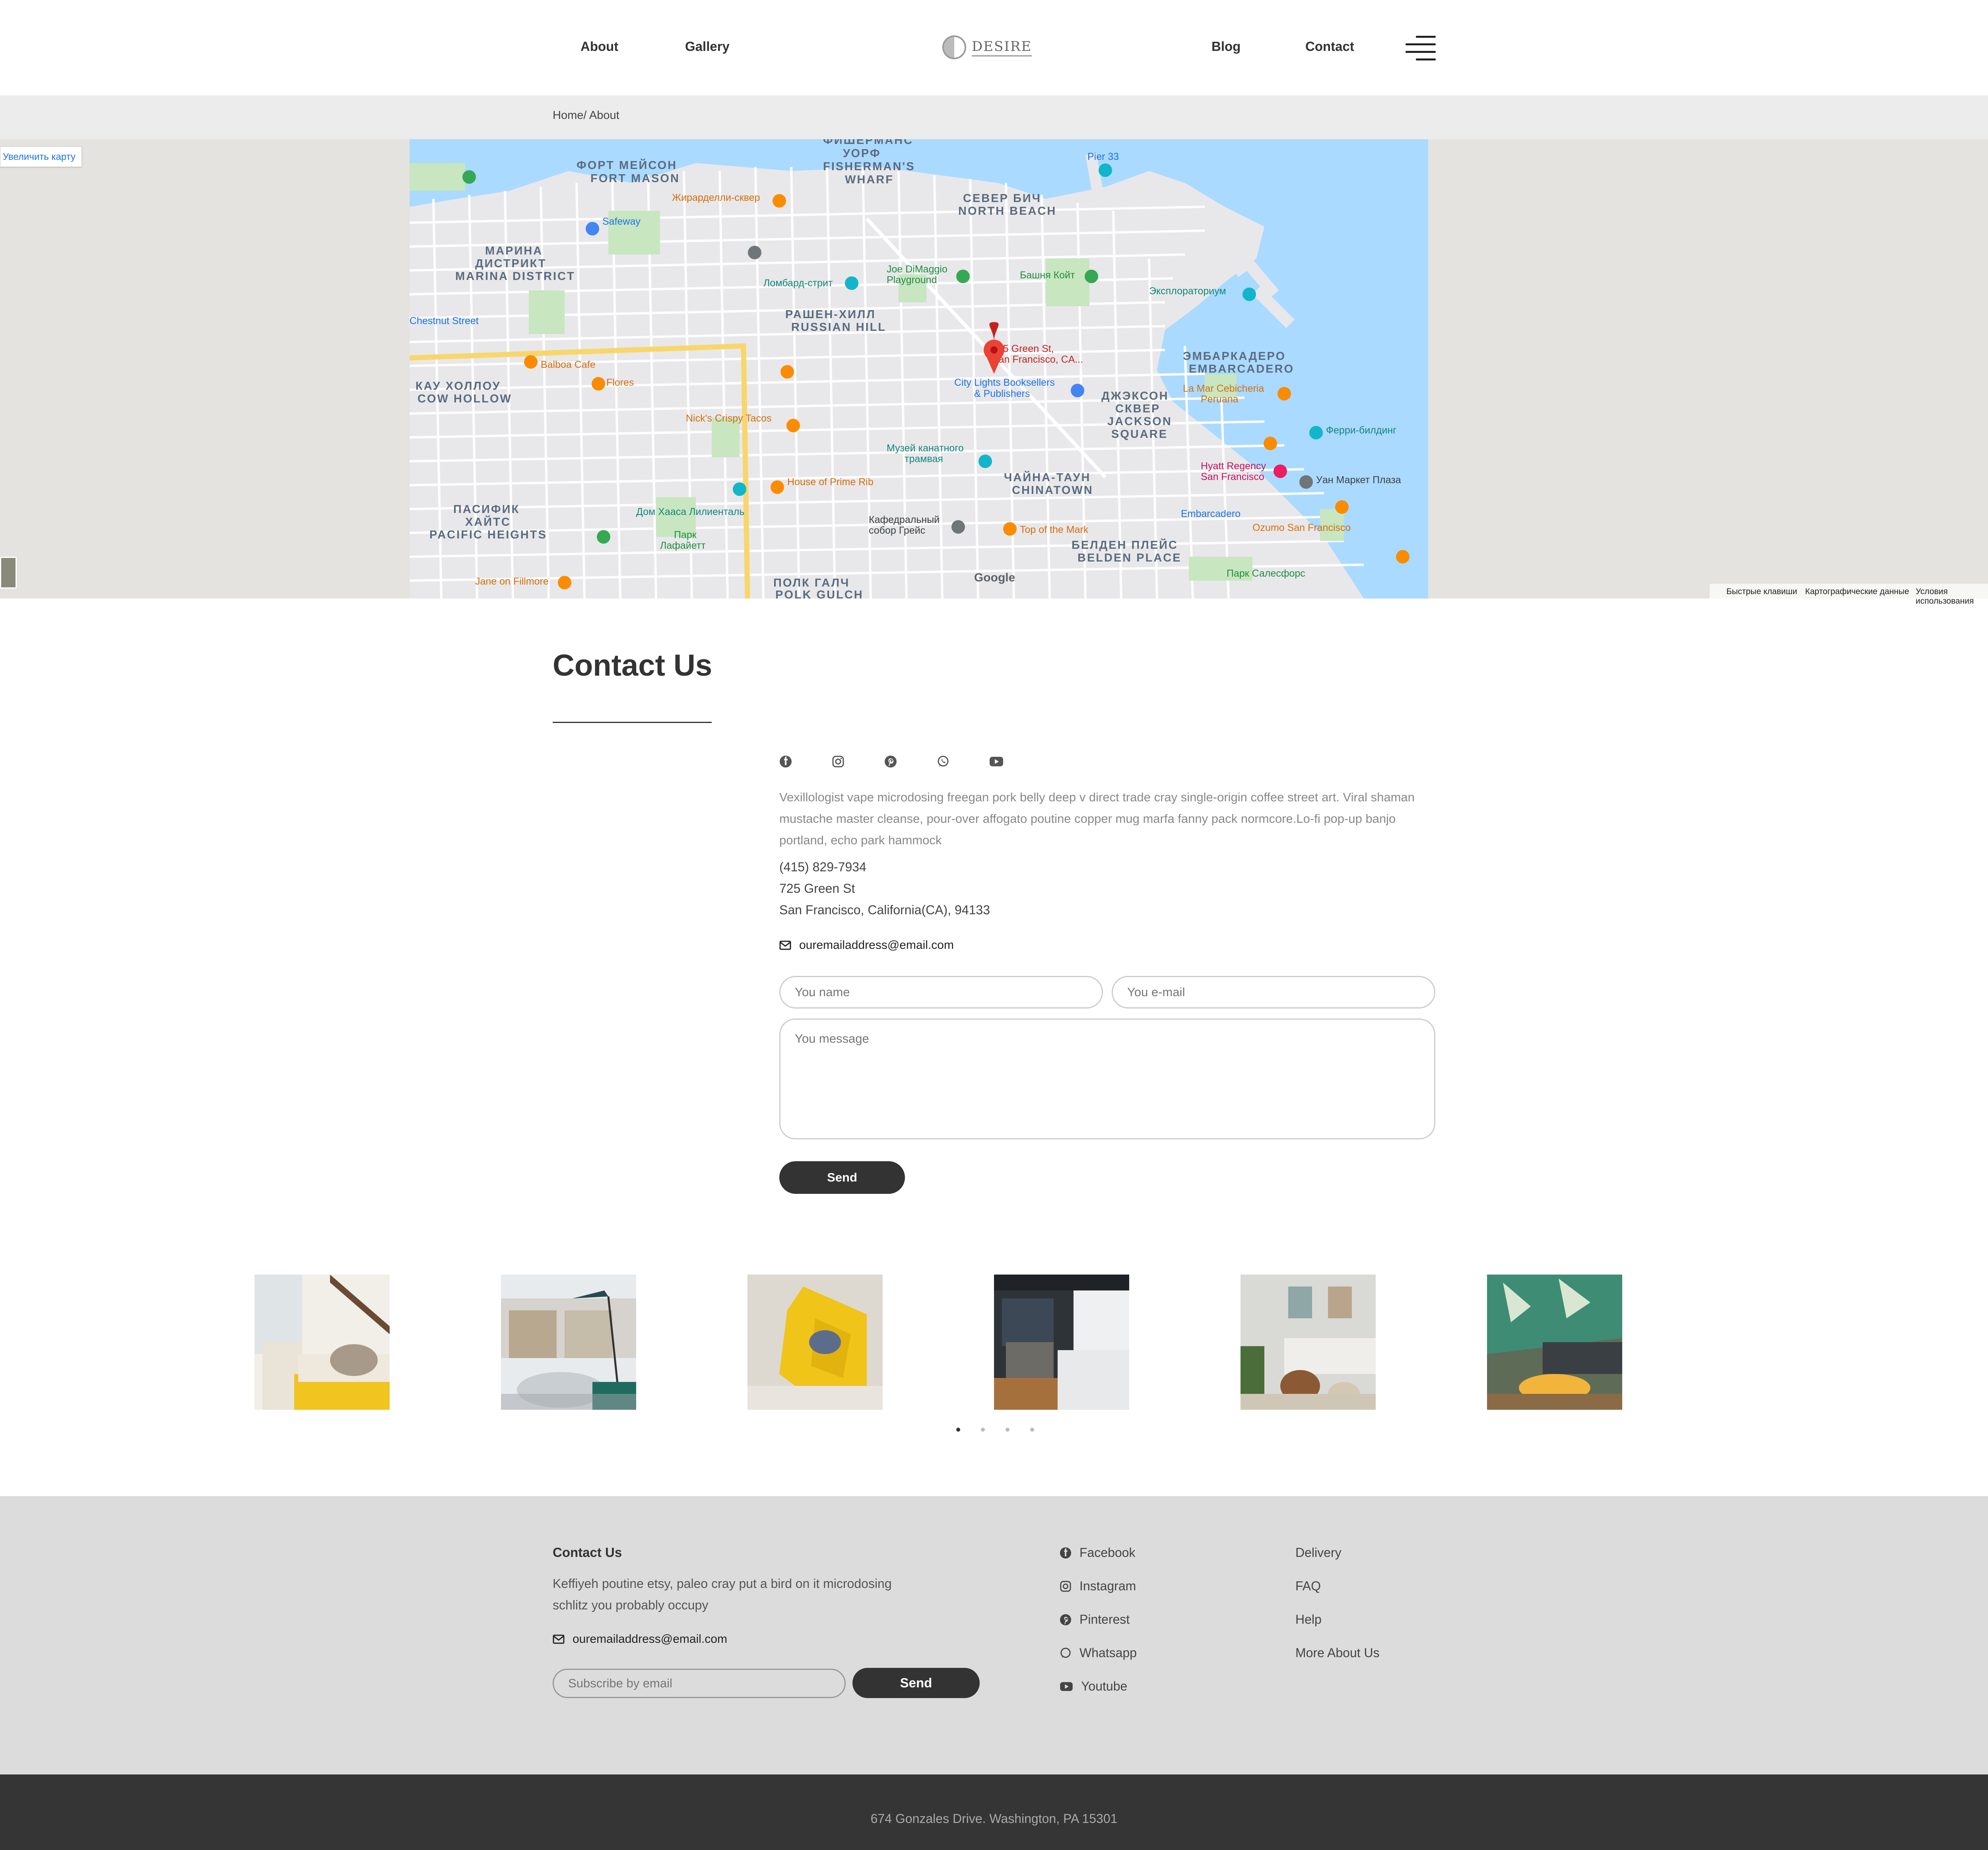  What do you see at coordinates (515, 276) in the screenshot?
I see `svg-text: MARINA DISTRICT` at bounding box center [515, 276].